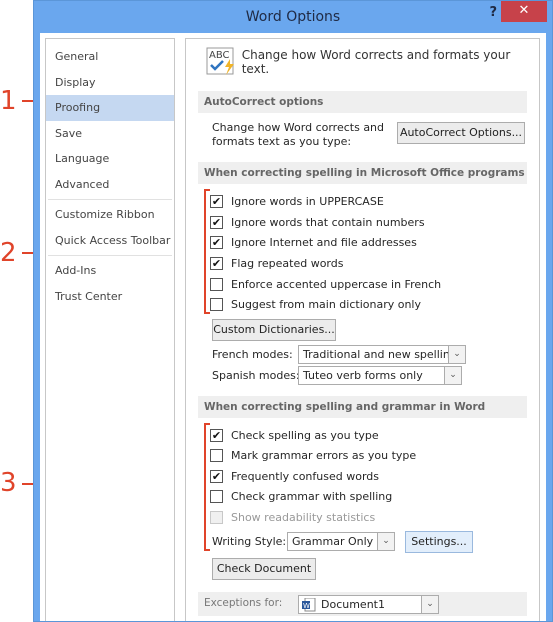 This screenshot has width=553, height=622. What do you see at coordinates (256, 375) in the screenshot?
I see `spanish-modes-label: Spanish modes:` at bounding box center [256, 375].